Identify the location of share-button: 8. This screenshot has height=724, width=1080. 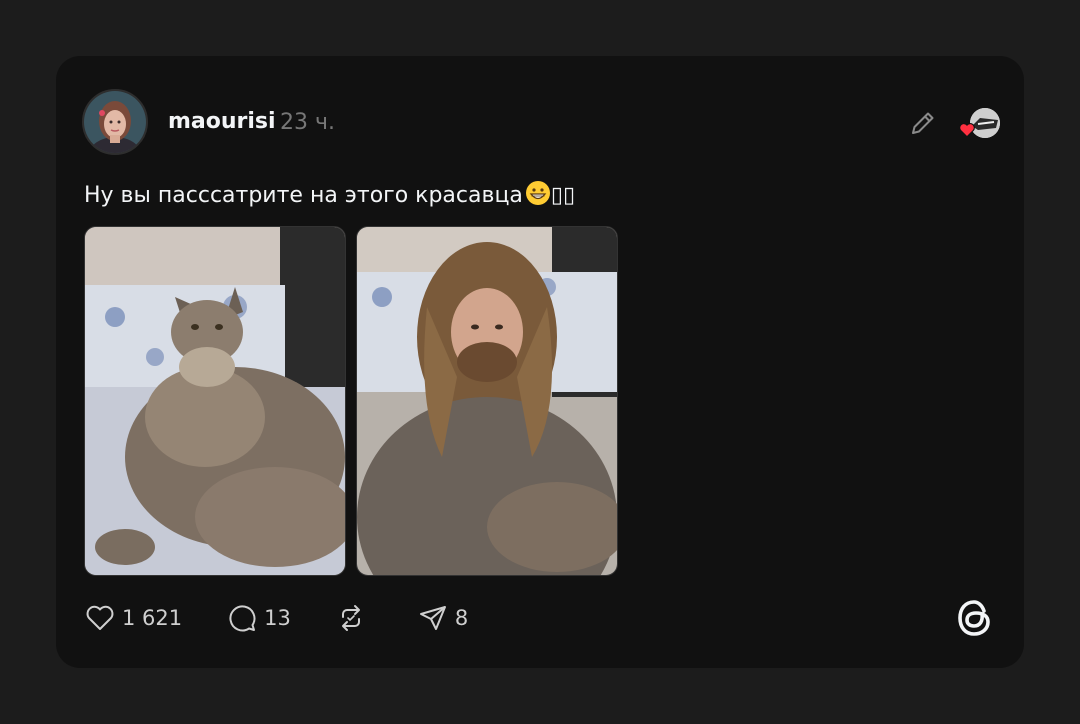
(442, 618).